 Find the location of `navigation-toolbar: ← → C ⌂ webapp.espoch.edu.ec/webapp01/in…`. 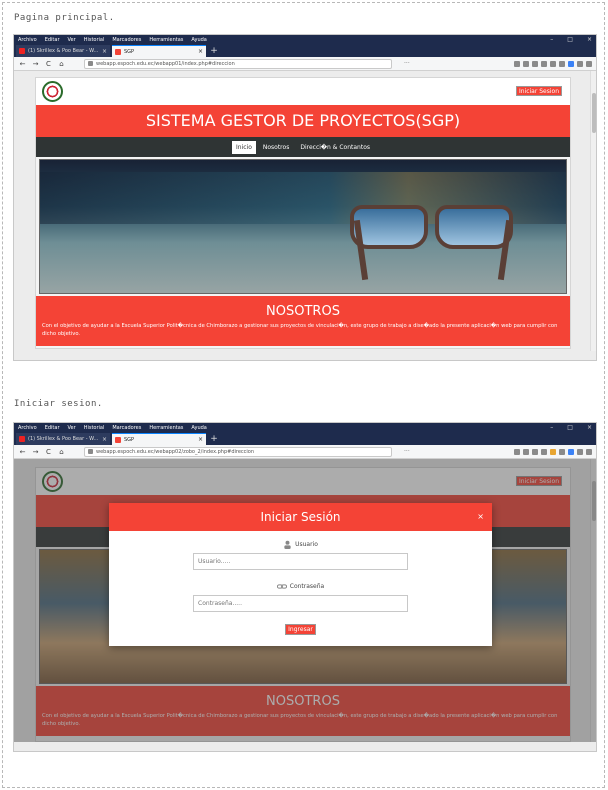

navigation-toolbar: ← → C ⌂ webapp.espoch.edu.ec/webapp01/in… is located at coordinates (305, 64).